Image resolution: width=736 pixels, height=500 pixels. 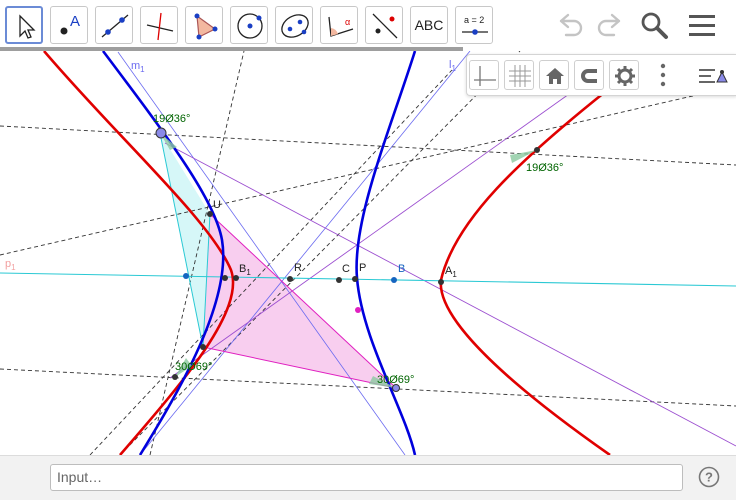 I want to click on redo-icon, so click(x=609, y=25).